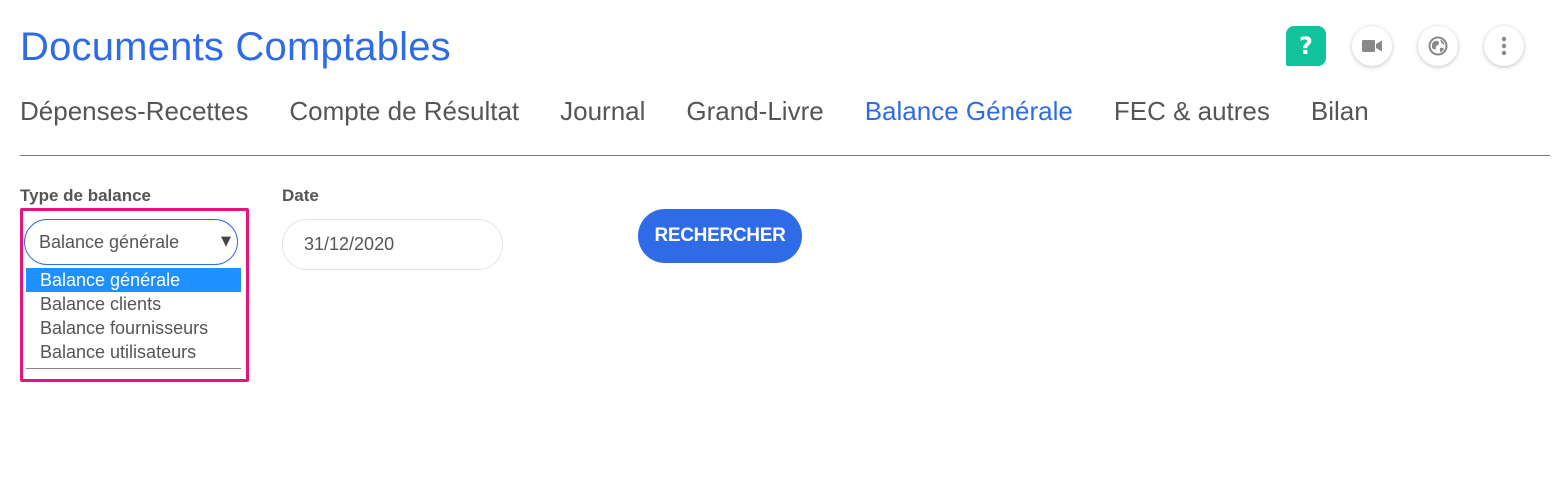 Image resolution: width=1554 pixels, height=477 pixels. I want to click on more-vertical-icon, so click(1504, 46).